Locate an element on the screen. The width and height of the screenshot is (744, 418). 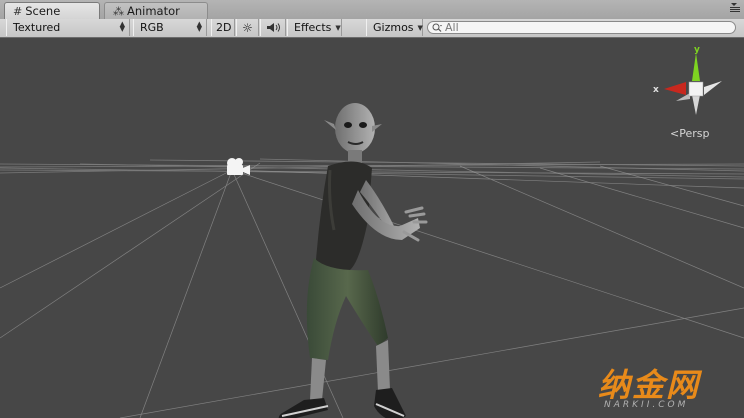
scene-audio-toggle is located at coordinates (273, 27).